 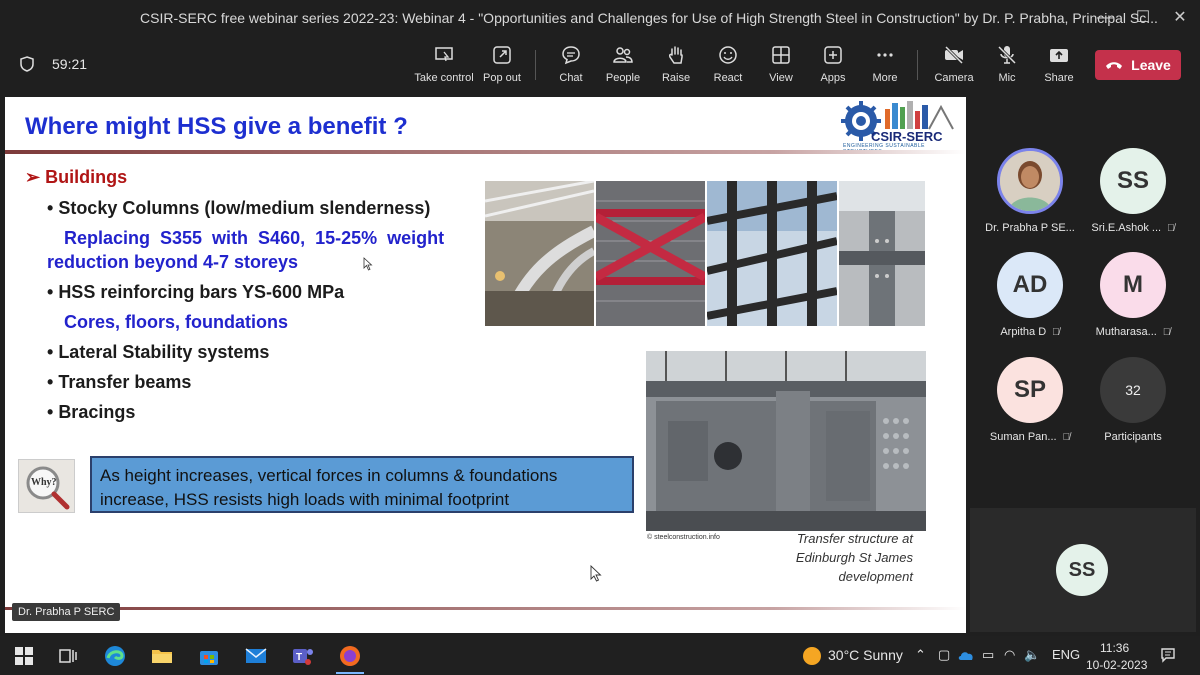 What do you see at coordinates (502, 55) in the screenshot?
I see `pop-out-icon` at bounding box center [502, 55].